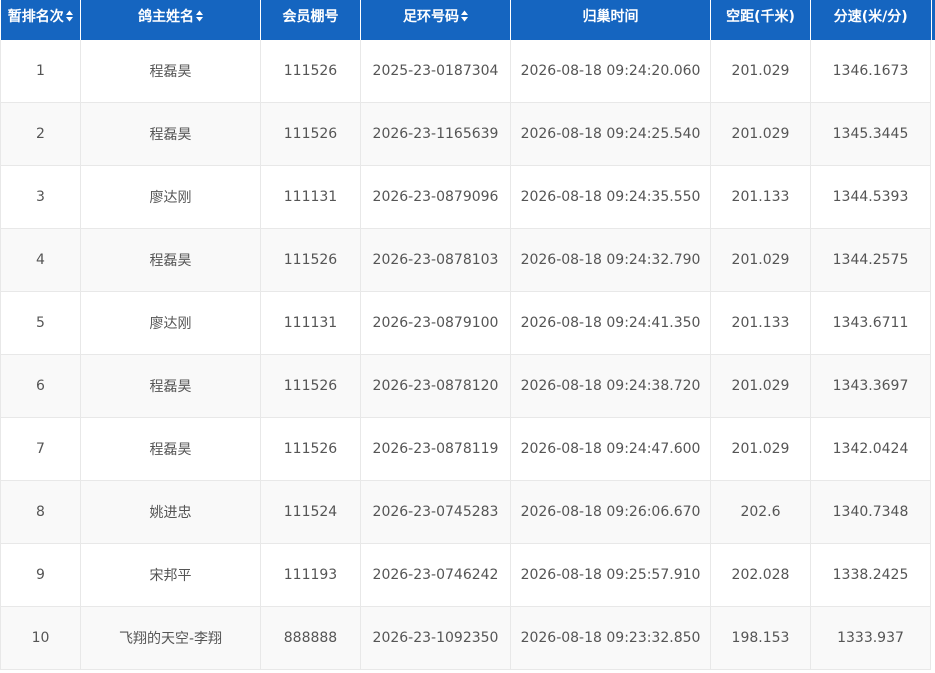 This screenshot has height=673, width=935. Describe the element at coordinates (610, 323) in the screenshot. I see `cell-return-time: 2026-08-18 09:24:41.350` at that location.